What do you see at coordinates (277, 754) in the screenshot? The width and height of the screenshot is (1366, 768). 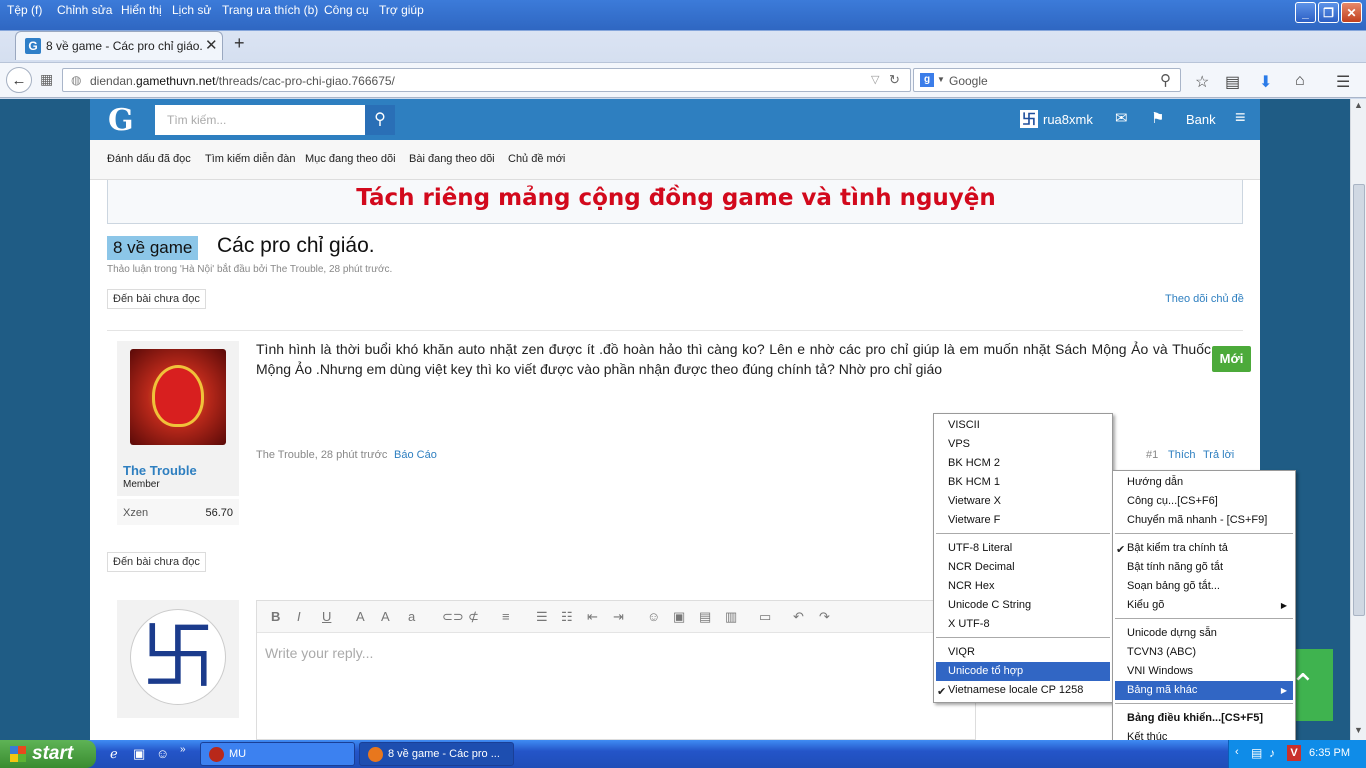 I see `task-mu: MU` at bounding box center [277, 754].